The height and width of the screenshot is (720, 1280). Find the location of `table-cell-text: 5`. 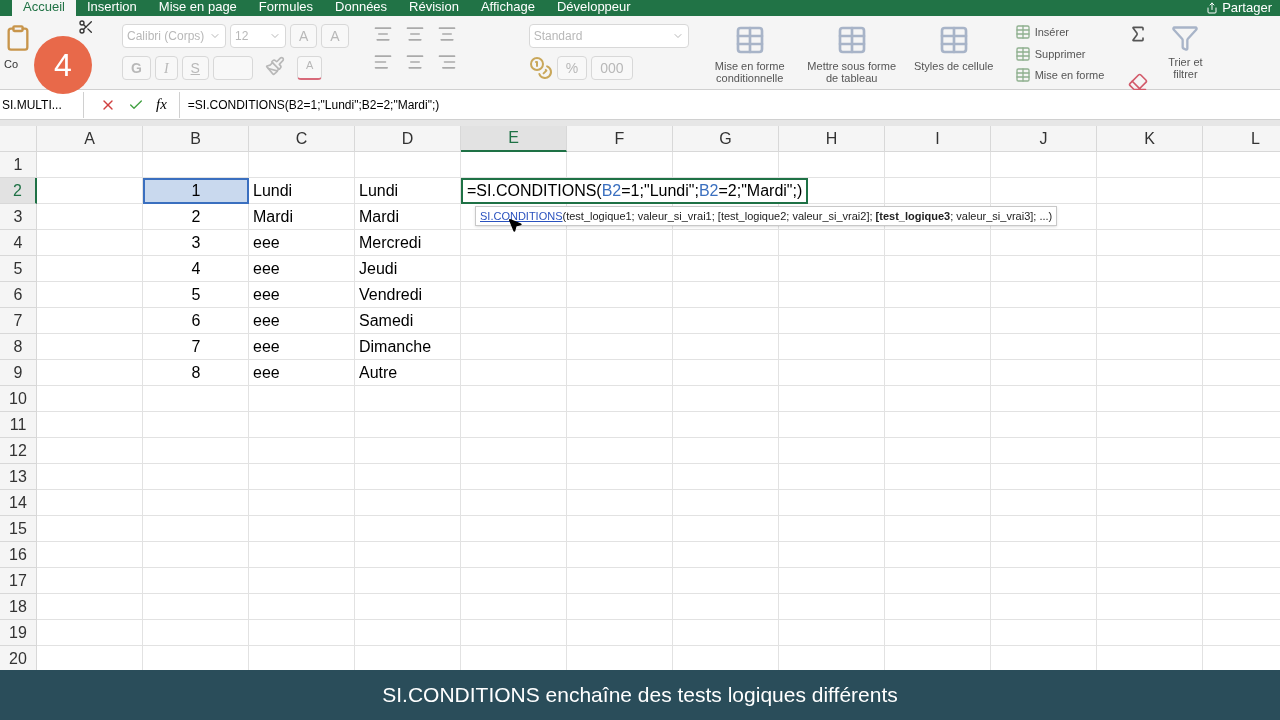

table-cell-text: 5 is located at coordinates (196, 295).